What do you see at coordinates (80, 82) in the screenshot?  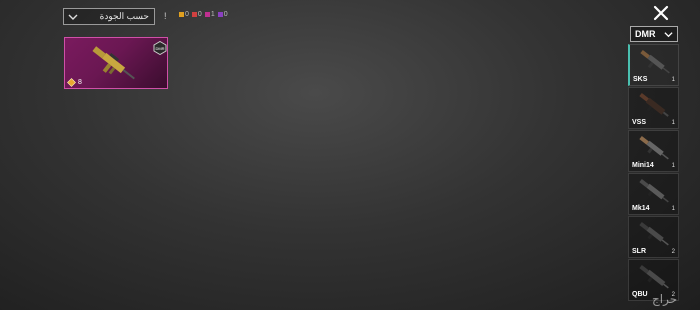 I see `tier-value: 8` at bounding box center [80, 82].